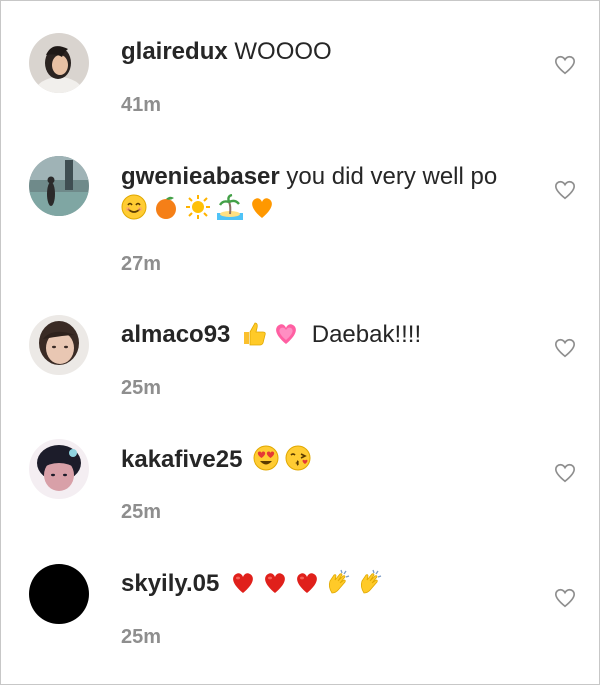  I want to click on comment-message: WOOOO, so click(283, 51).